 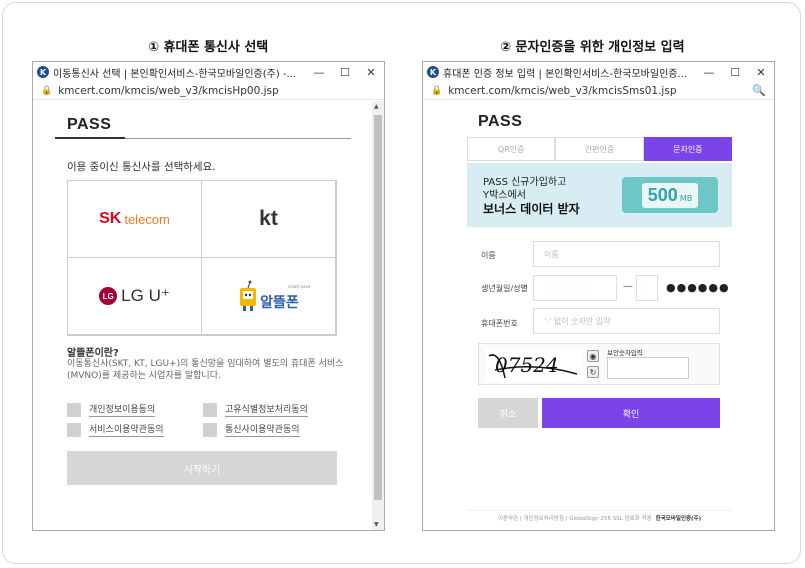 What do you see at coordinates (299, 286) in the screenshot?
I see `altteul-tagline: smart save` at bounding box center [299, 286].